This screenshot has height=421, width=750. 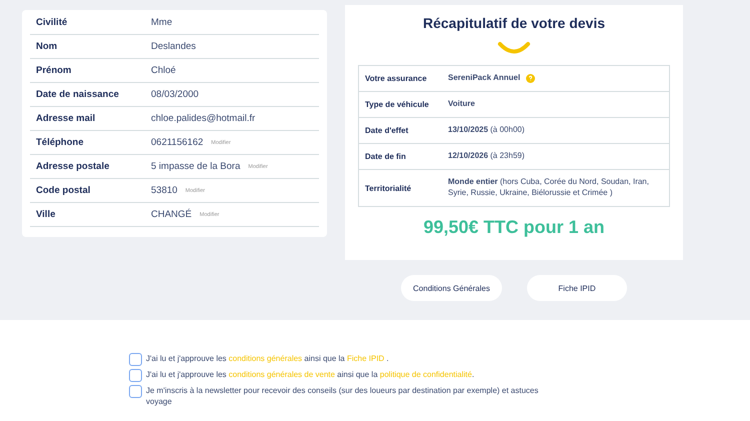 What do you see at coordinates (173, 46) in the screenshot?
I see `field-value: Deslandes` at bounding box center [173, 46].